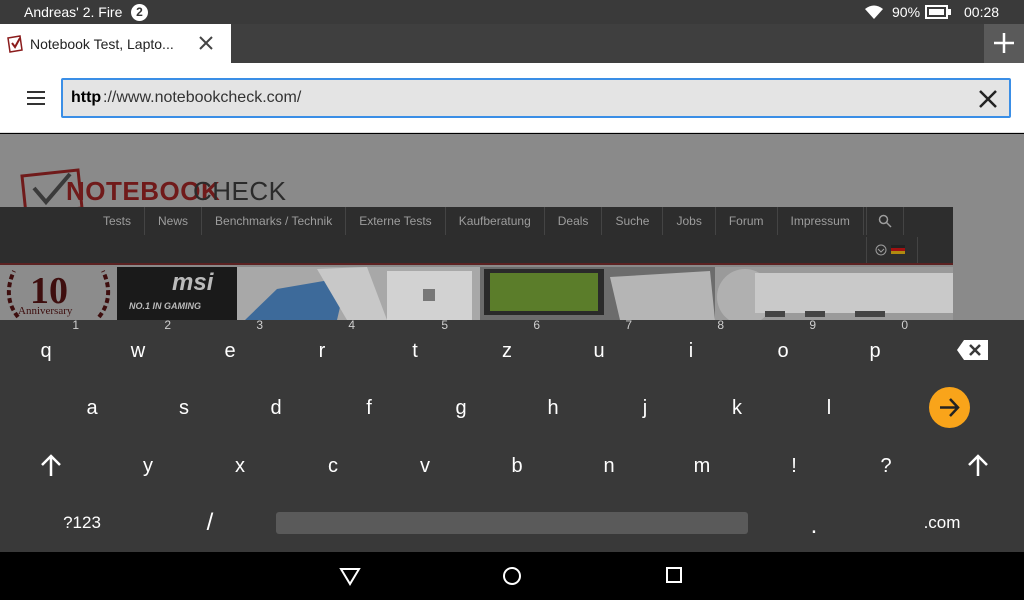  I want to click on key-l: l, so click(829, 408).